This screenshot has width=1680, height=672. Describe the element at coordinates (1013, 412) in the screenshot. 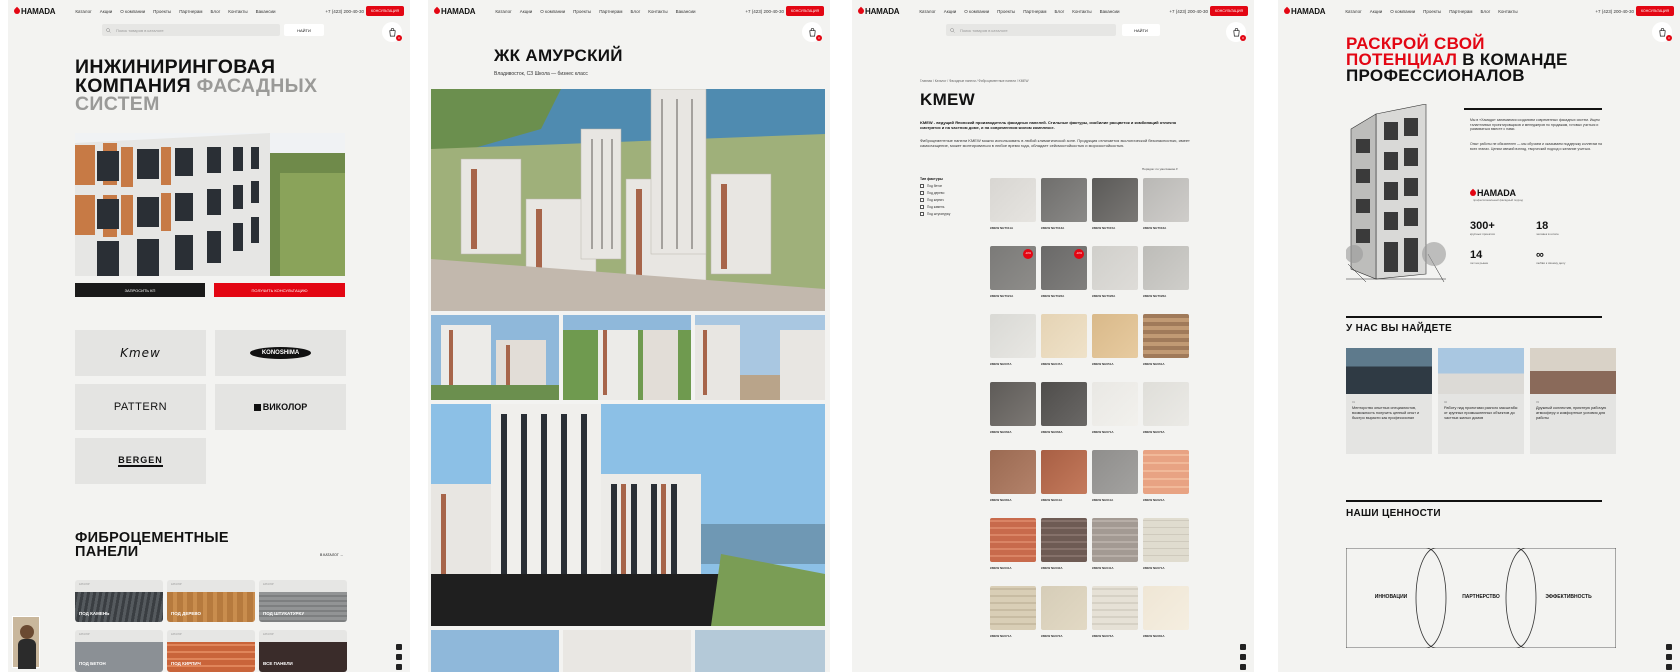

I see `product-card: КМЕW NH062A` at that location.